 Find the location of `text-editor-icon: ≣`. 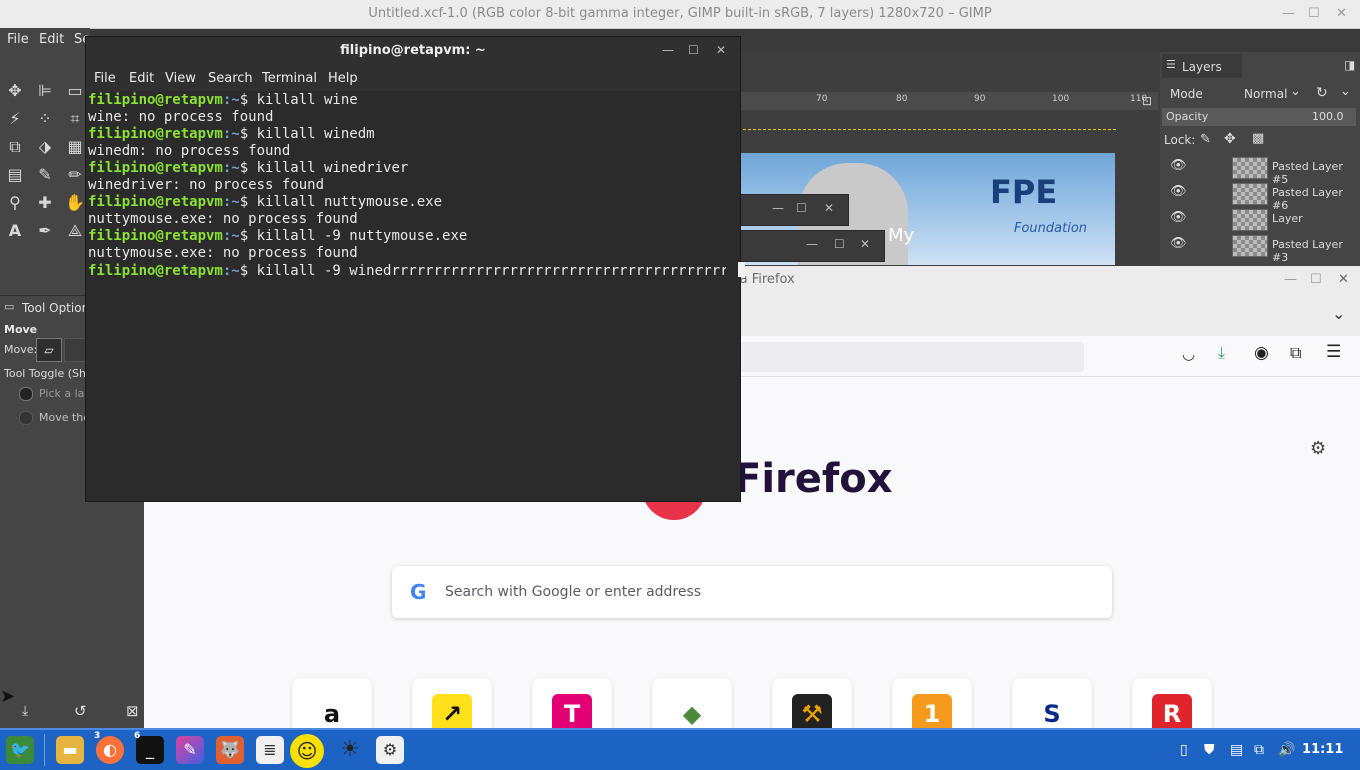

text-editor-icon: ≣ is located at coordinates (270, 750).